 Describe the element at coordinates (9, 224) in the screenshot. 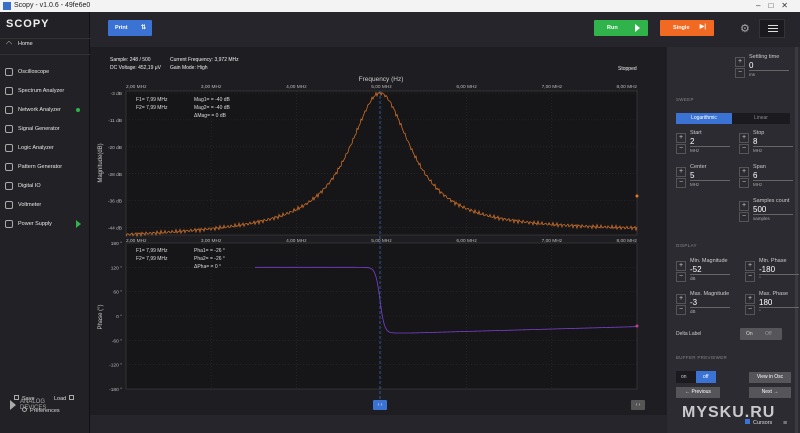

I see `power-supply-icon` at that location.